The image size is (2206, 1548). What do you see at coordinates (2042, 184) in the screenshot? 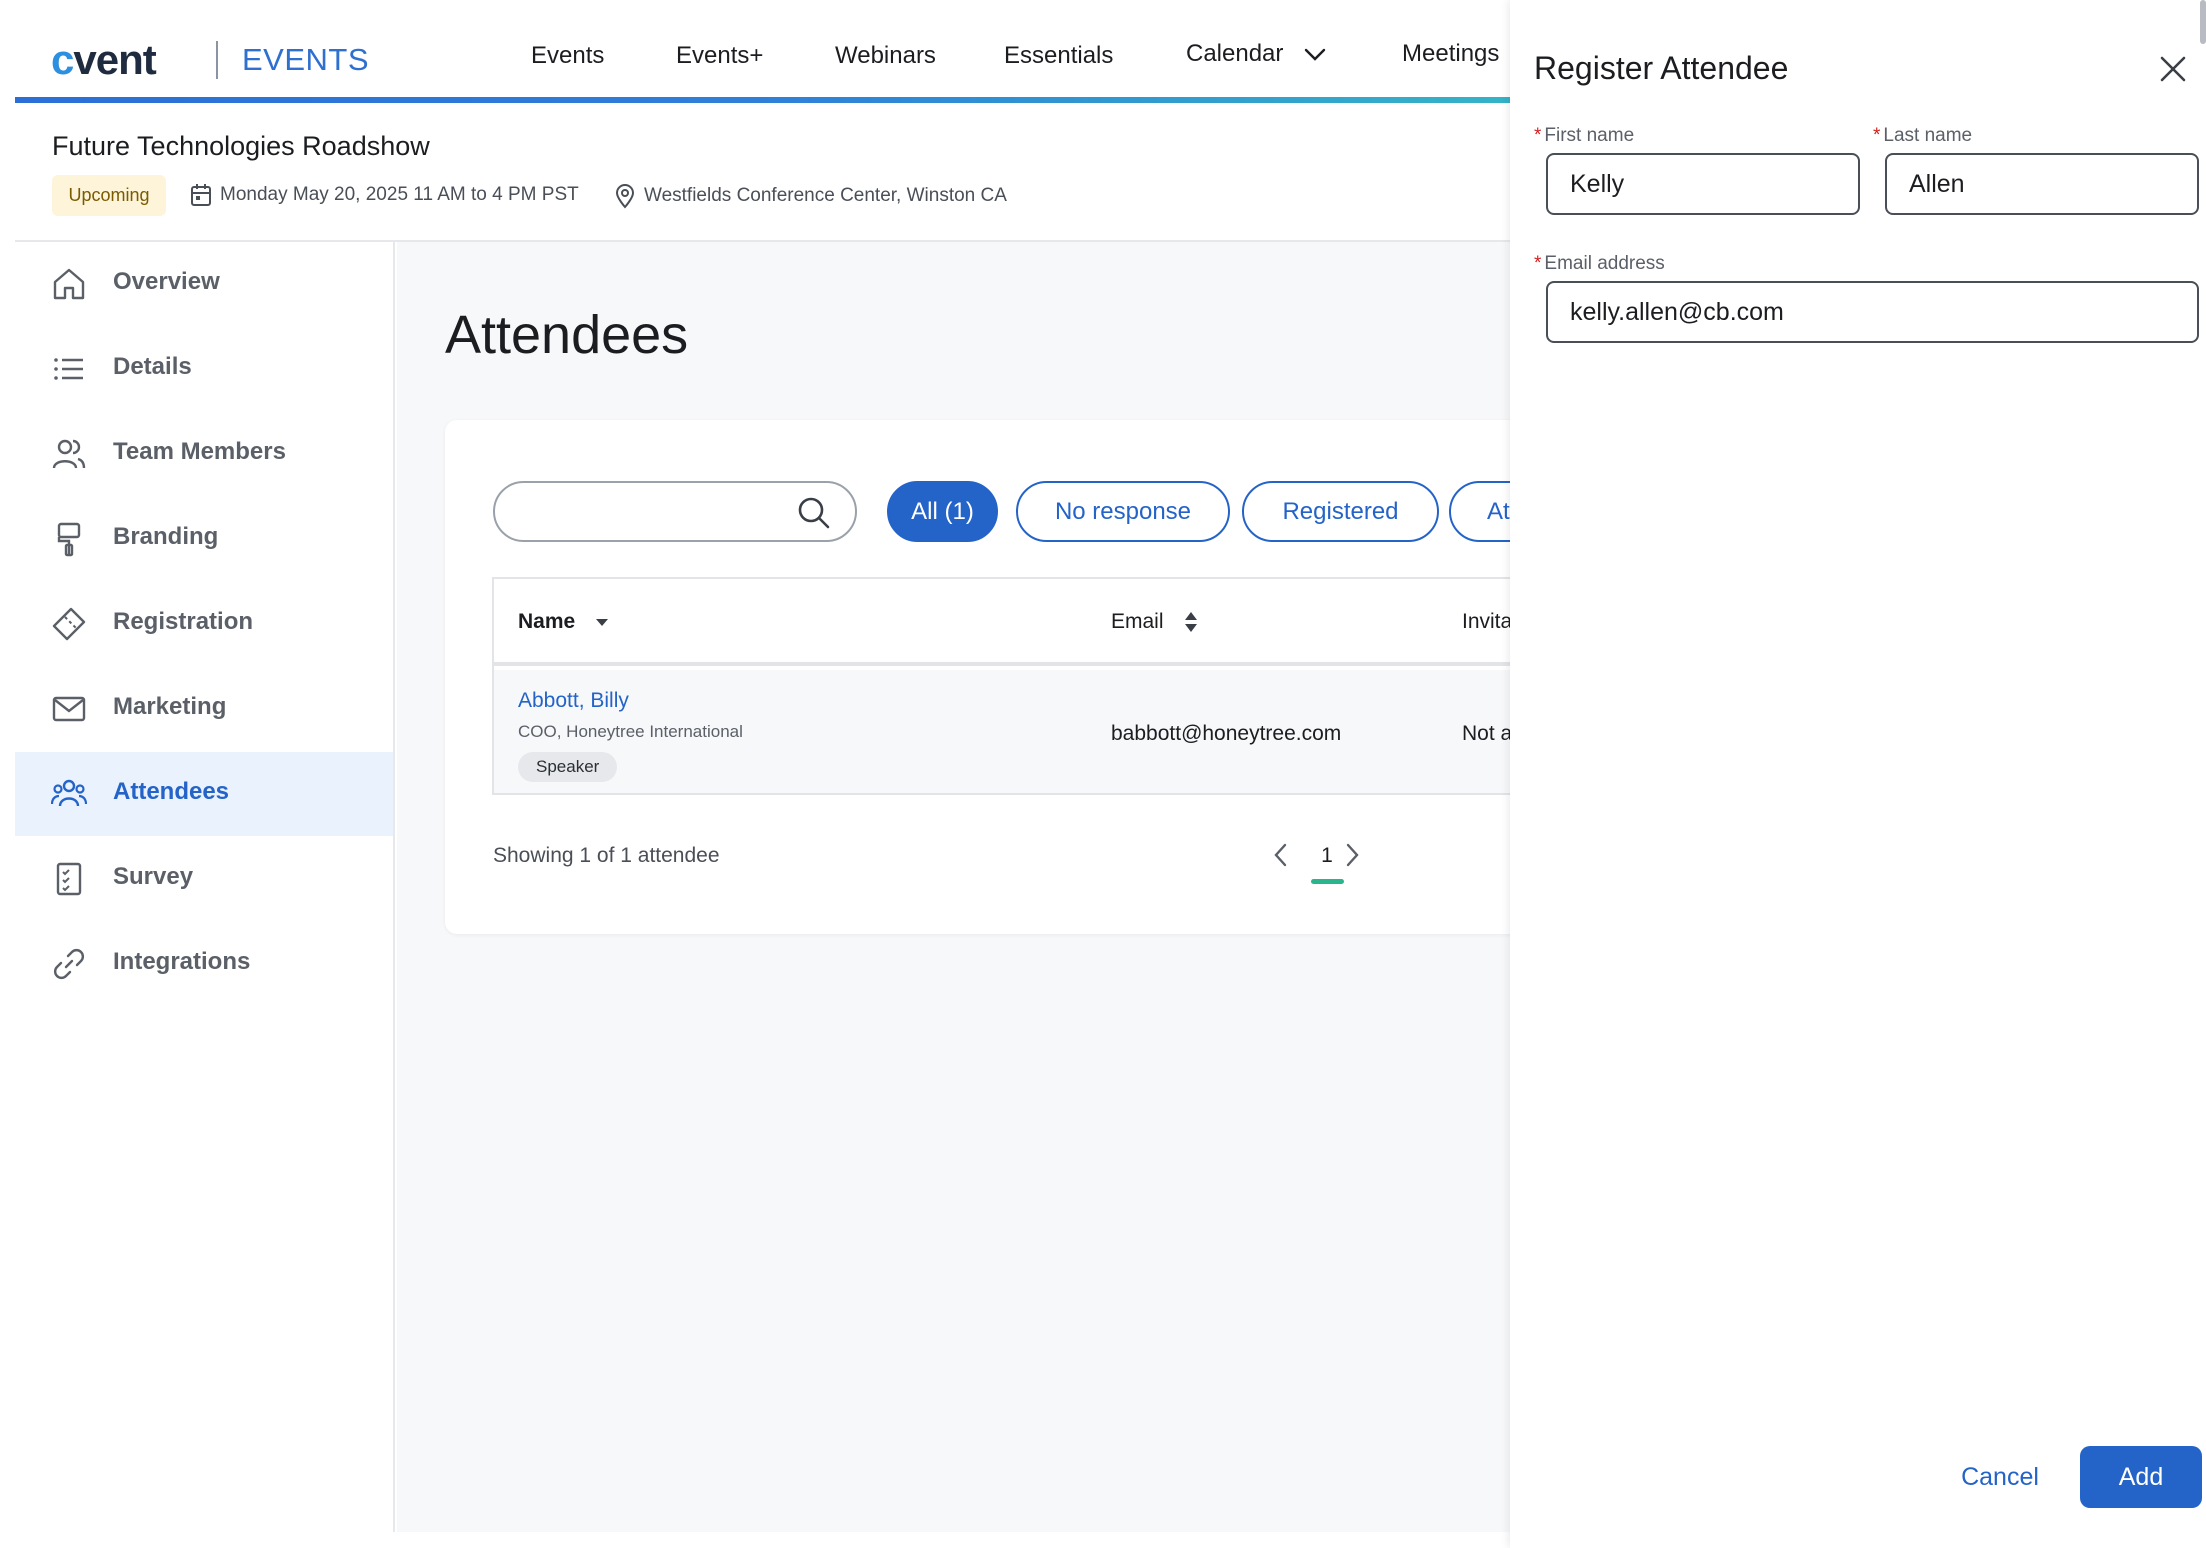
I see `last-name-field` at bounding box center [2042, 184].